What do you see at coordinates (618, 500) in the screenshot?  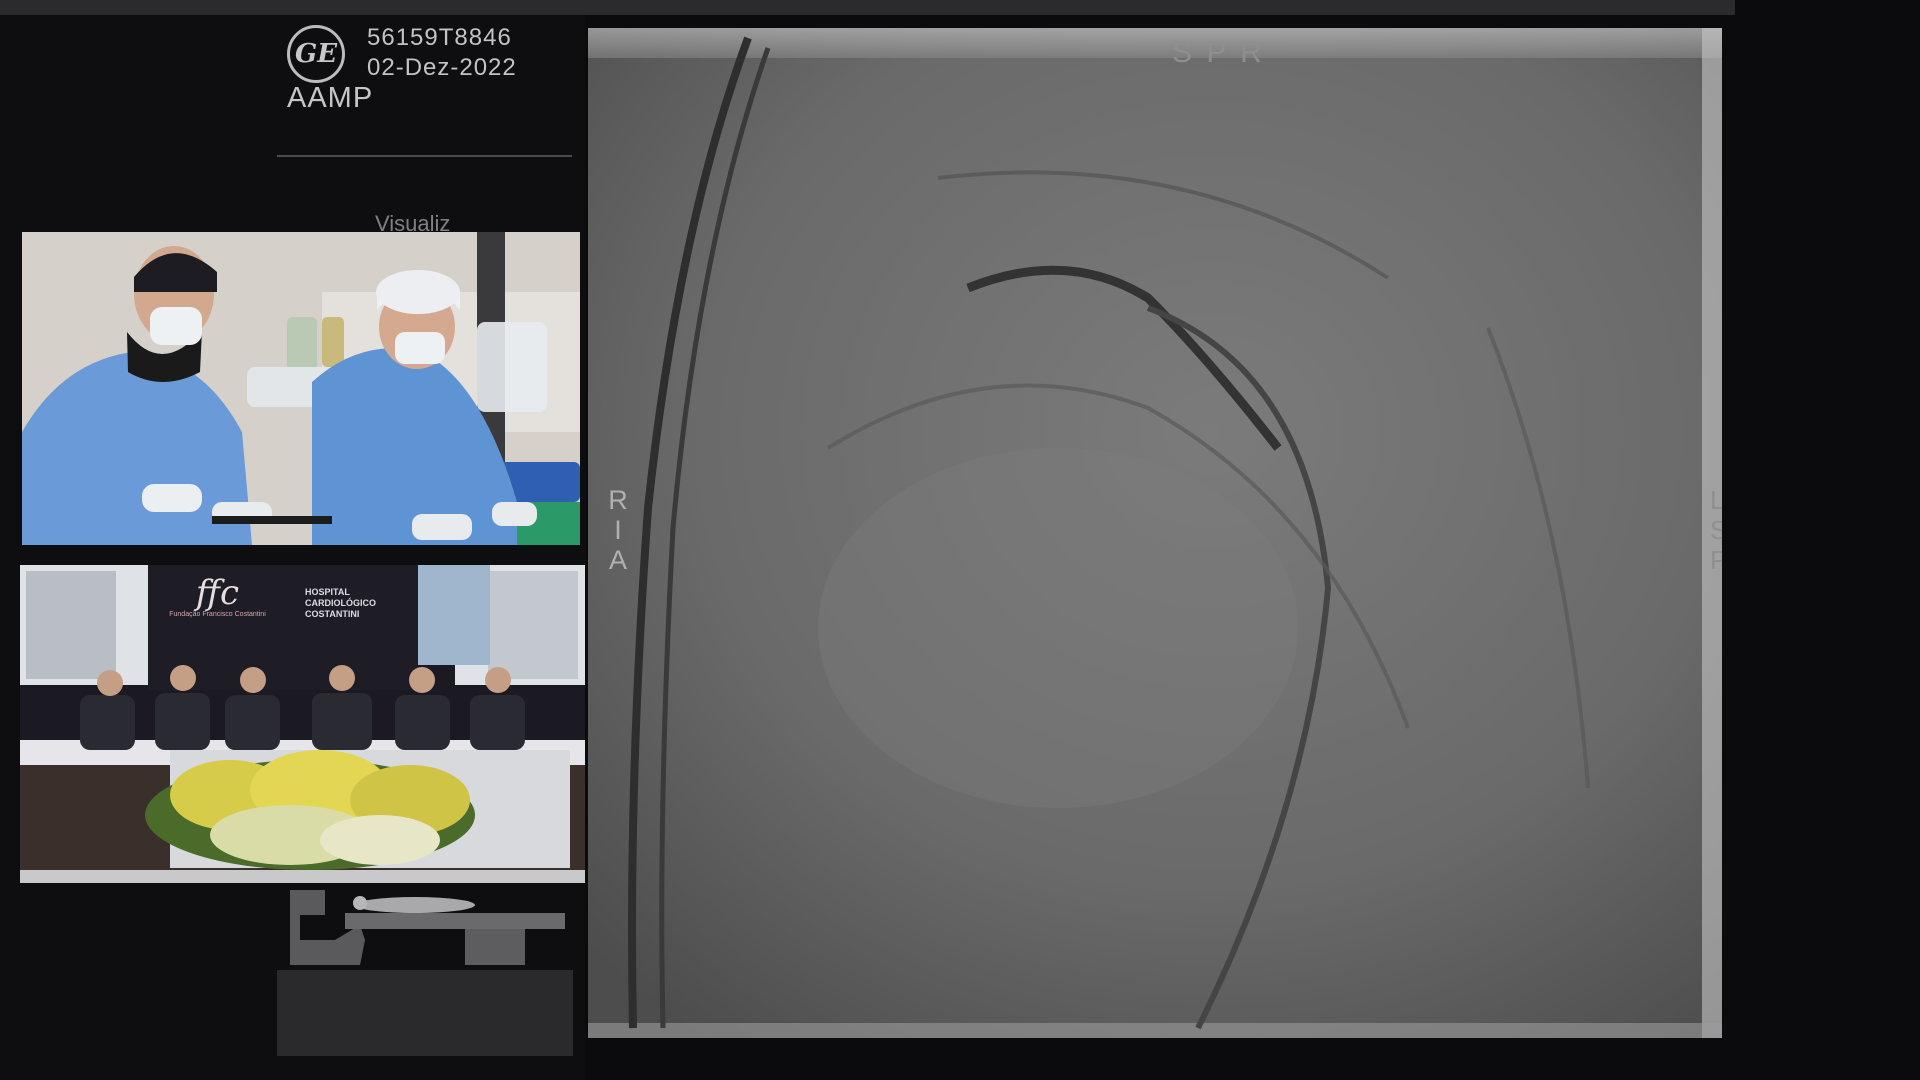 I see `orientation-left-r: R` at bounding box center [618, 500].